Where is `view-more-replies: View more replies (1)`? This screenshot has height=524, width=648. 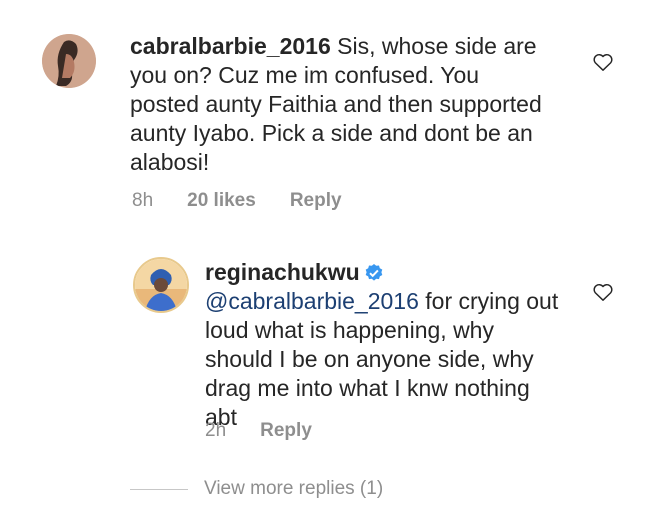 view-more-replies: View more replies (1) is located at coordinates (256, 489).